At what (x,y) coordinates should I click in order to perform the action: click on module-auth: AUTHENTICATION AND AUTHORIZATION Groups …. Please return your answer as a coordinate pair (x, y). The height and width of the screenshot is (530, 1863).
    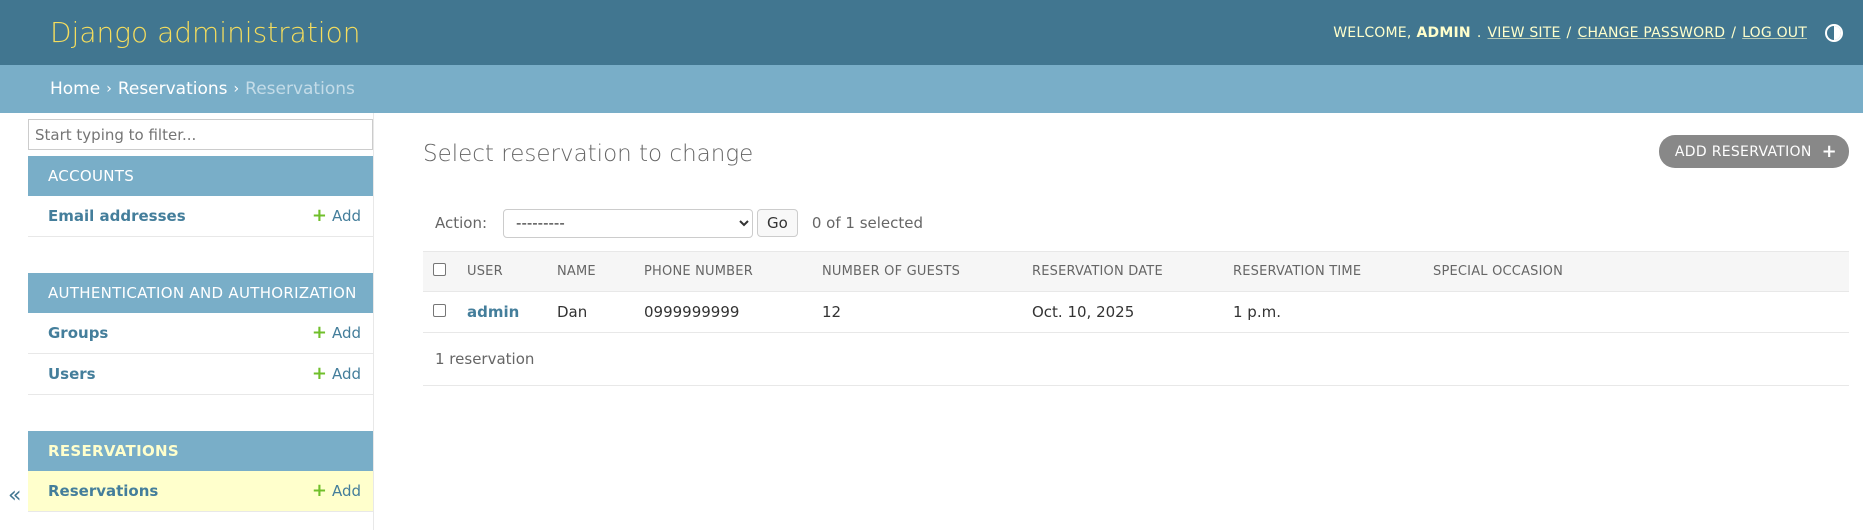
    Looking at the image, I should click on (200, 334).